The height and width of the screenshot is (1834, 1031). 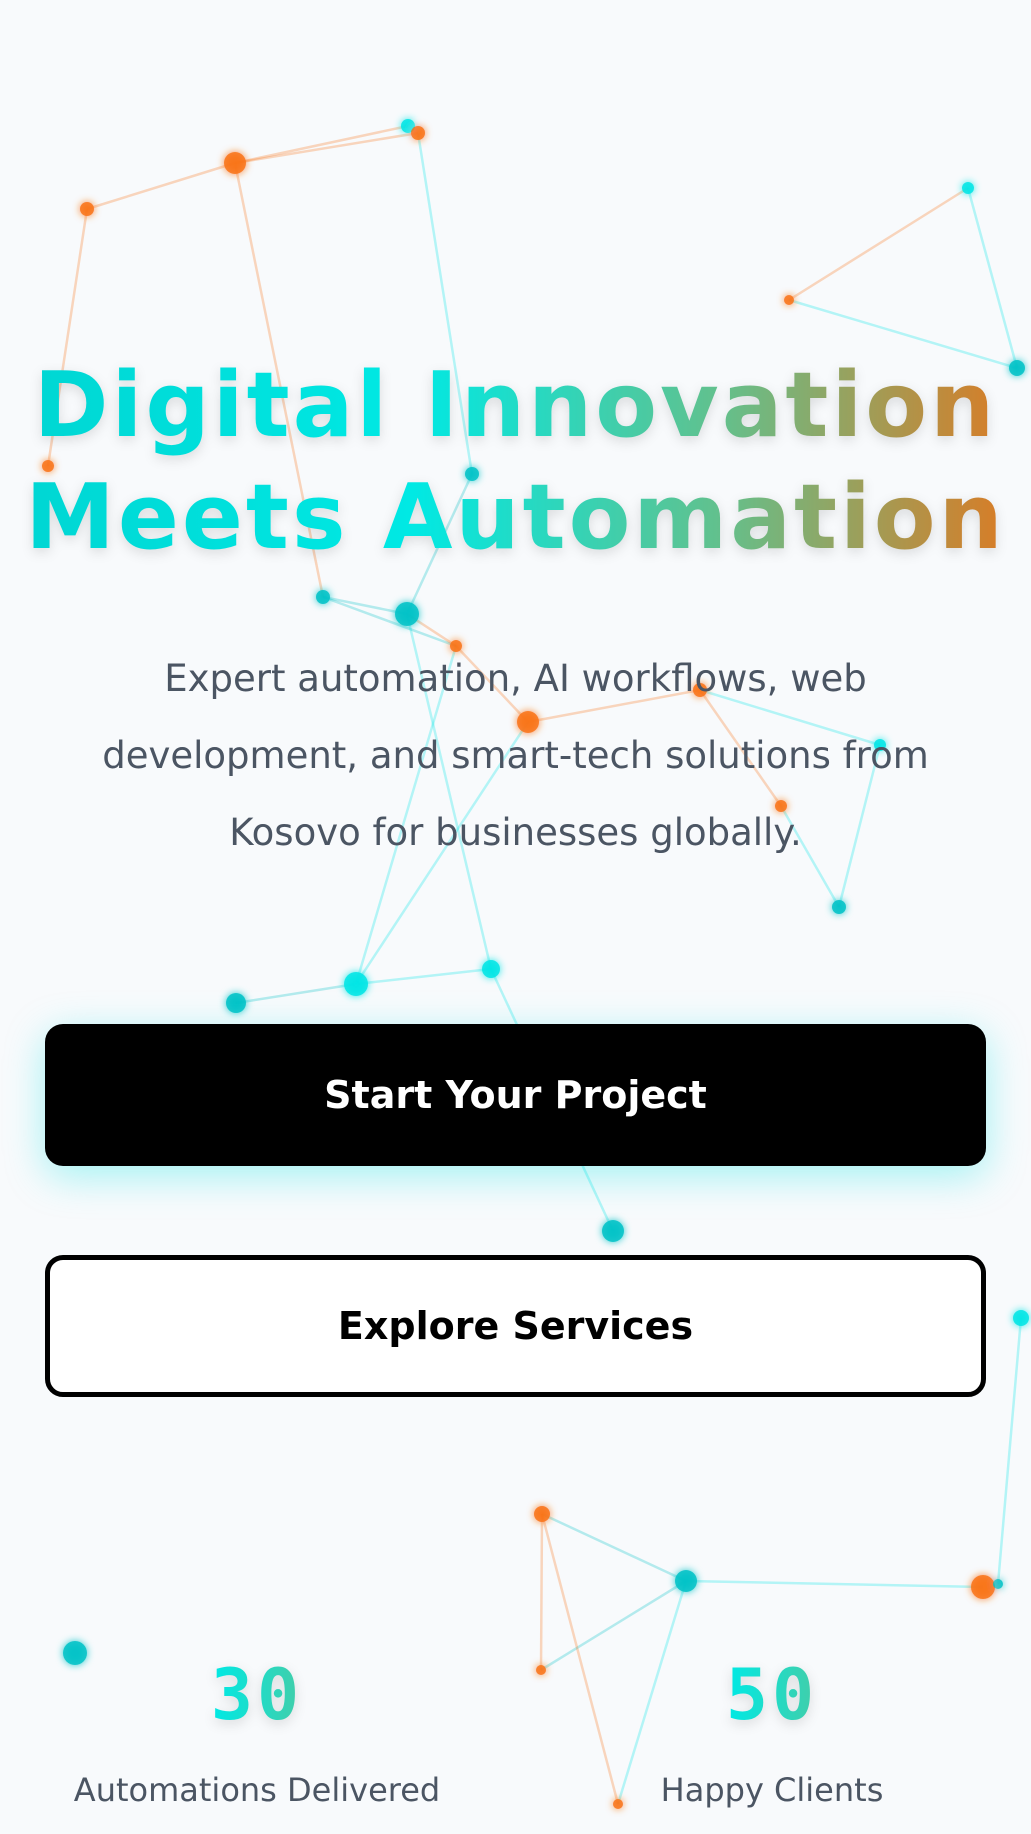 What do you see at coordinates (515, 517) in the screenshot?
I see `headline-line-2: Meets Automation` at bounding box center [515, 517].